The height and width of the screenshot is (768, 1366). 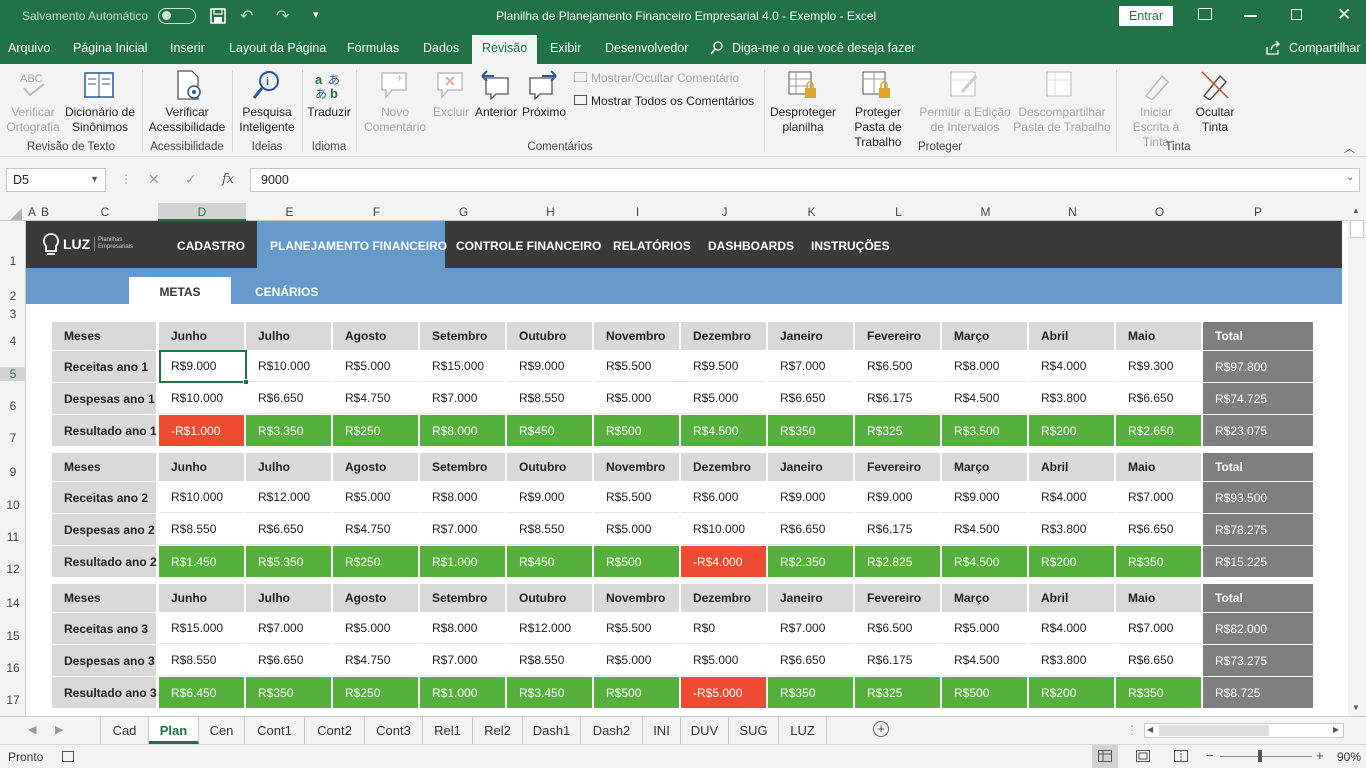 I want to click on sheet-tab-ini: INI, so click(x=662, y=730).